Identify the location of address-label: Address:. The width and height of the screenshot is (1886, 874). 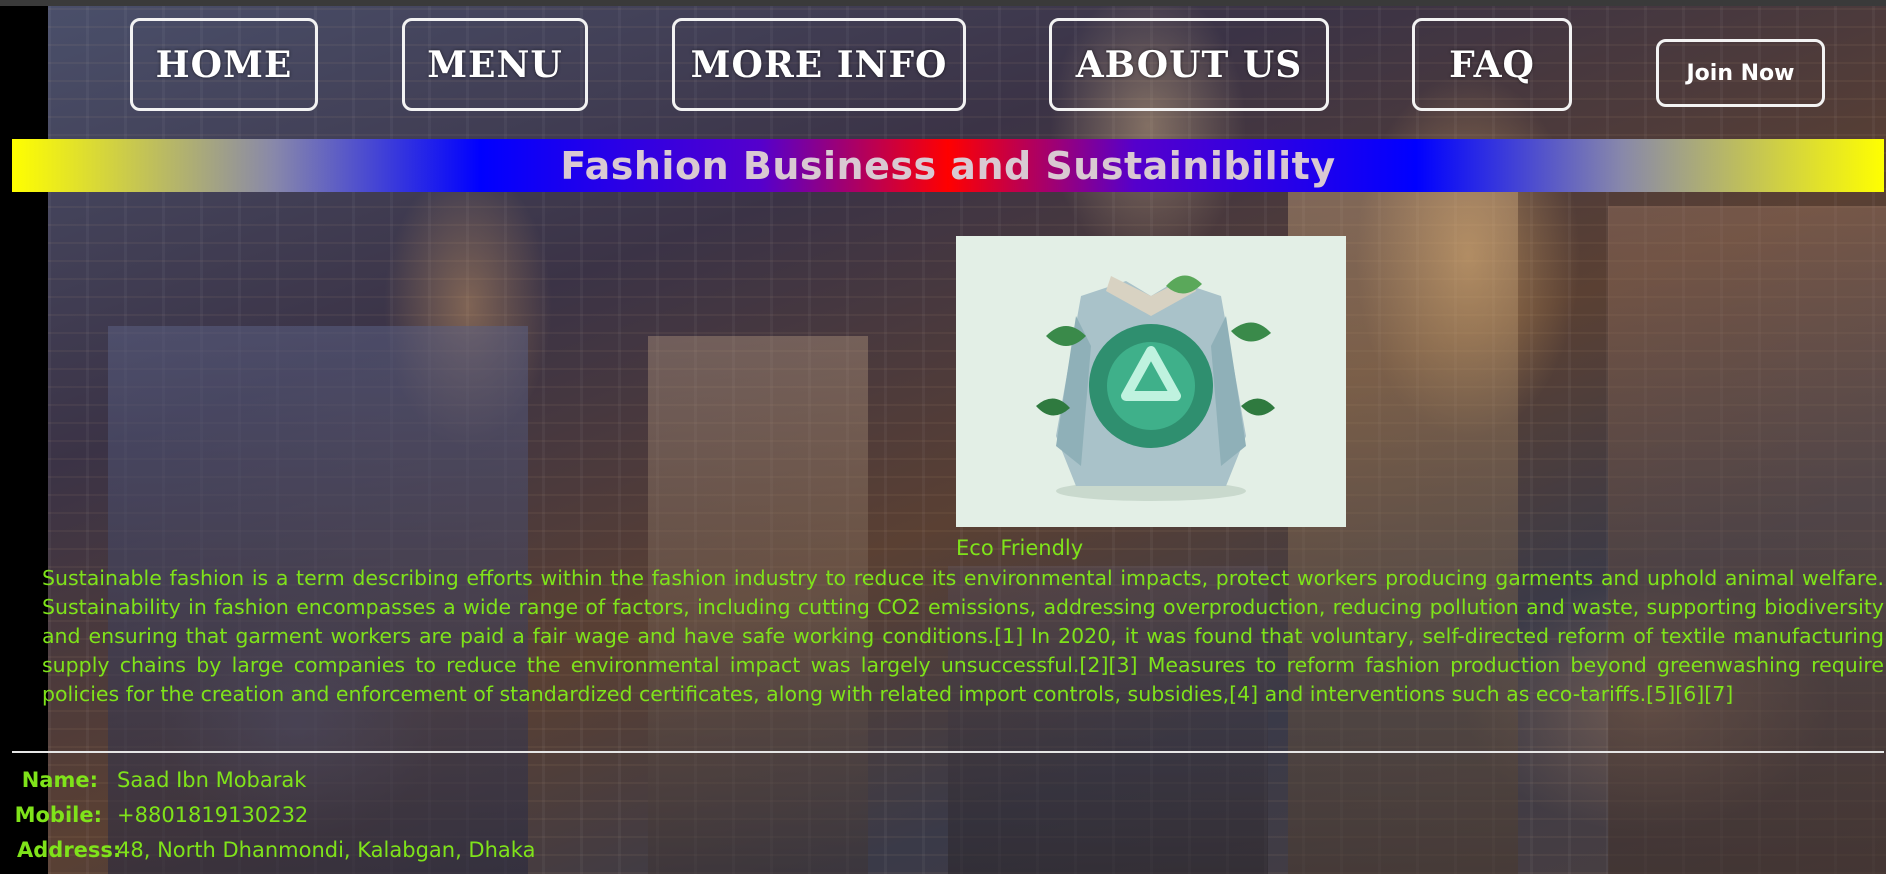
(69, 850).